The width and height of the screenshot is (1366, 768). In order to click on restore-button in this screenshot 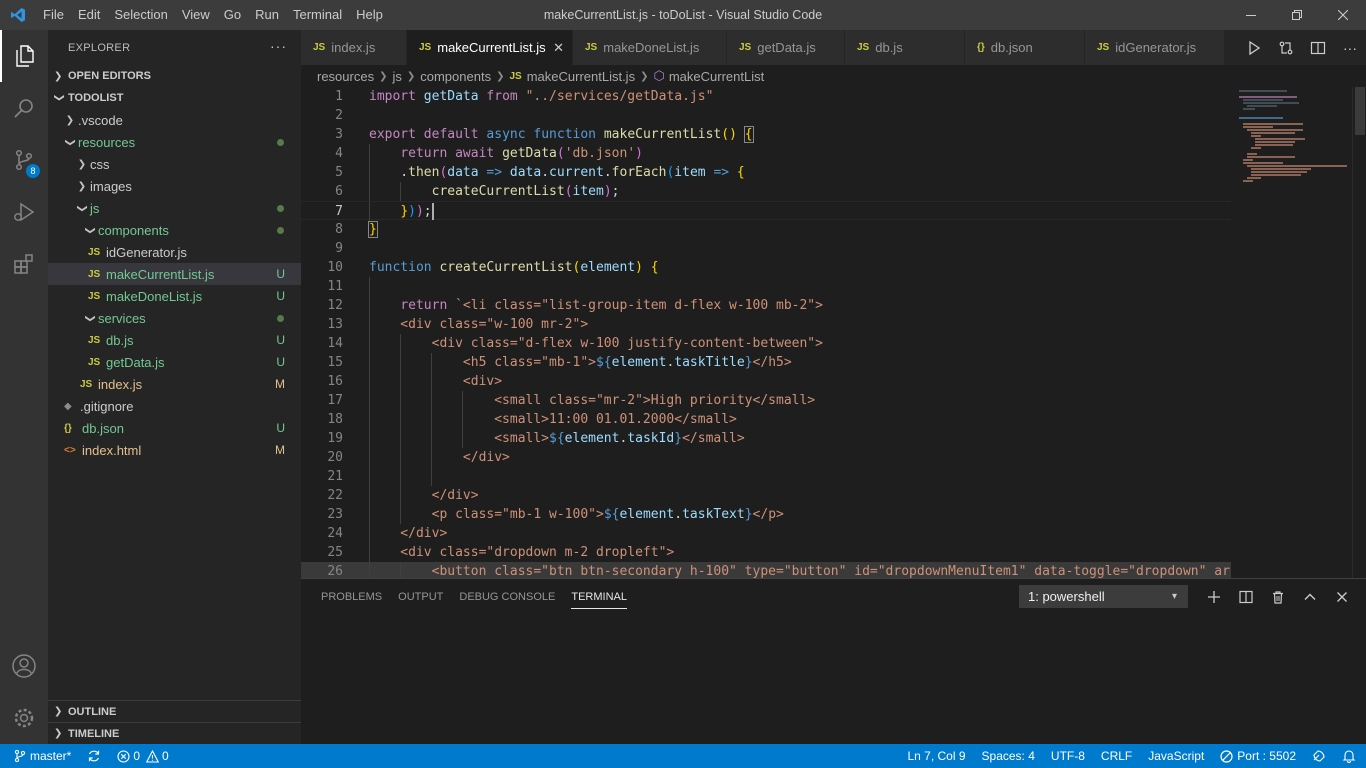, I will do `click(1297, 15)`.